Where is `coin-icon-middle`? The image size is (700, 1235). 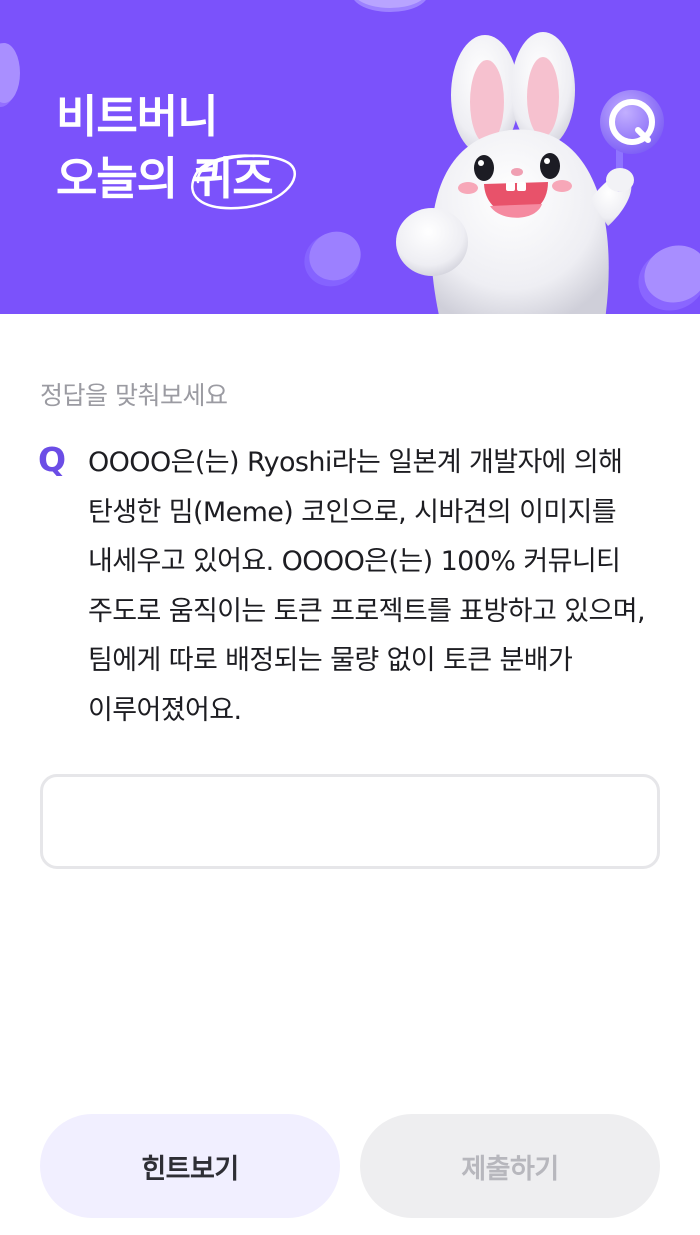 coin-icon-middle is located at coordinates (332, 259).